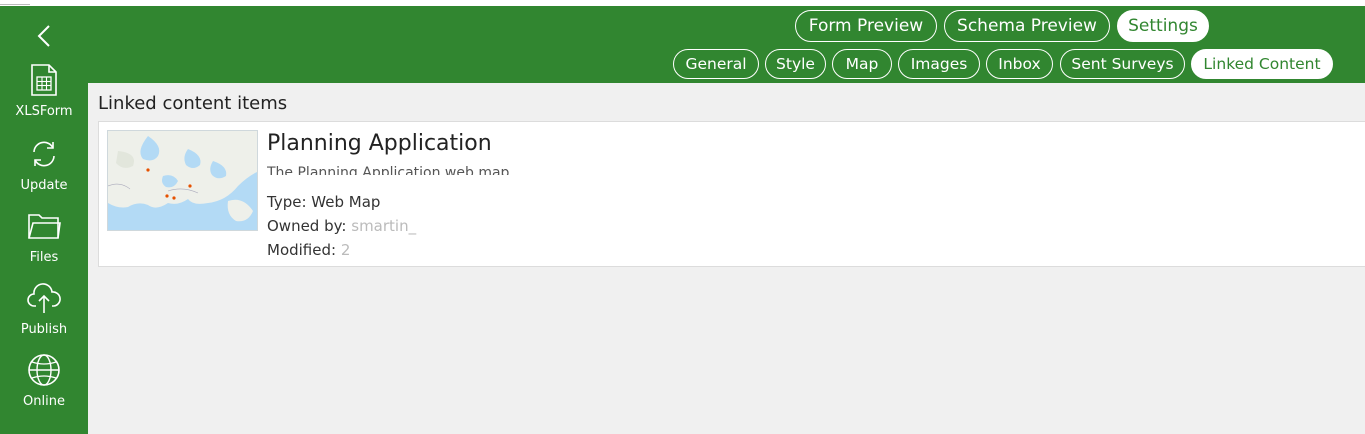 This screenshot has height=434, width=1365. Describe the element at coordinates (716, 64) in the screenshot. I see `subtab-general: General` at that location.